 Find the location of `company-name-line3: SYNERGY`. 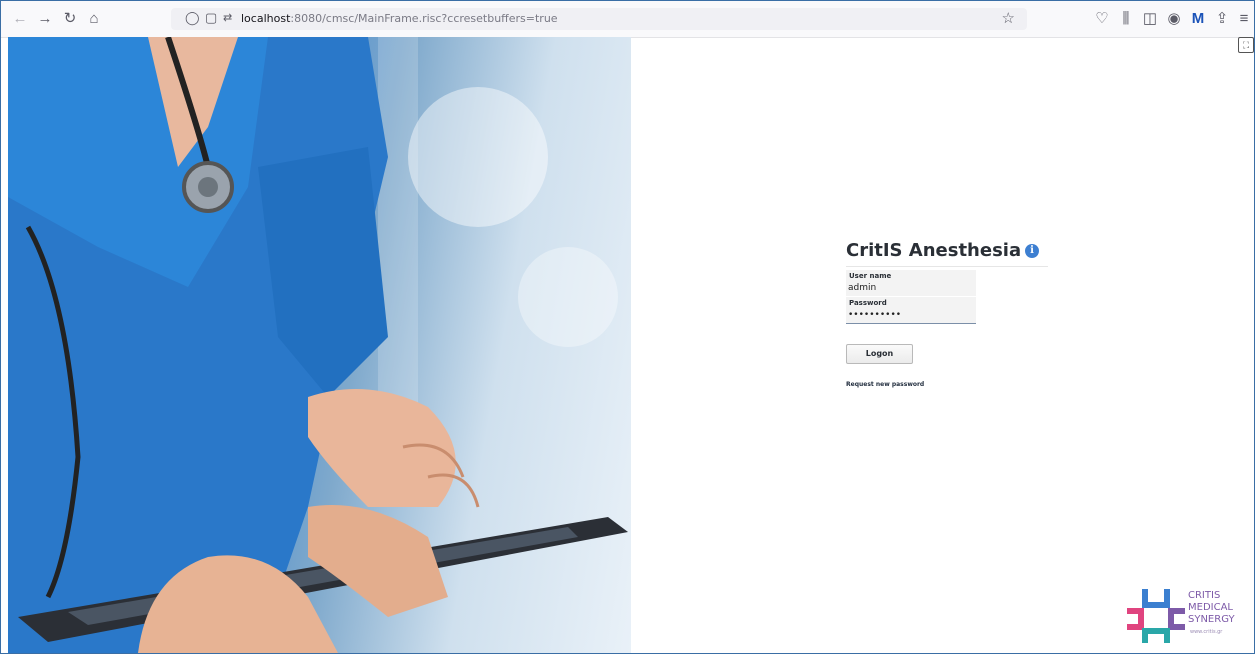

company-name-line3: SYNERGY is located at coordinates (1211, 619).